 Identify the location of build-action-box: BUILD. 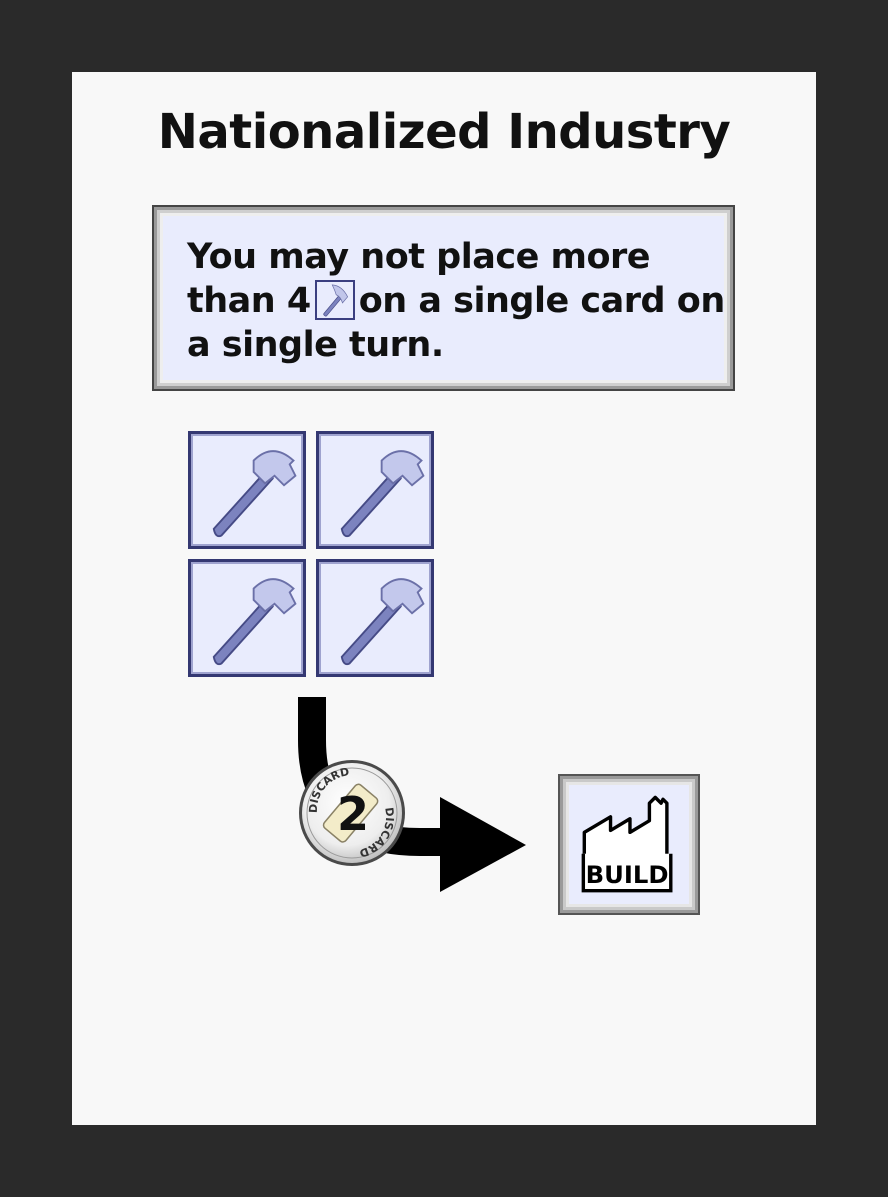
(629, 844).